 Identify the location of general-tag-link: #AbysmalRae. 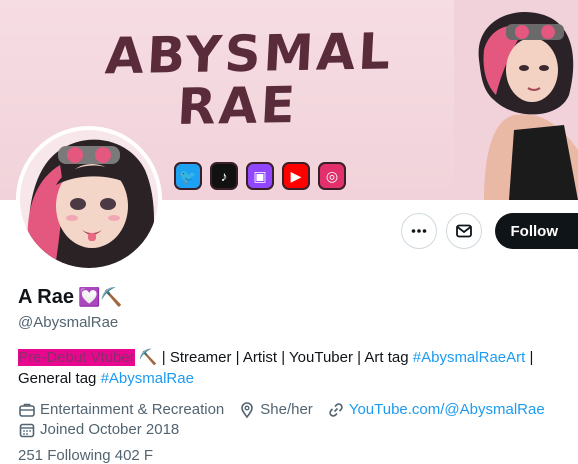
(147, 378).